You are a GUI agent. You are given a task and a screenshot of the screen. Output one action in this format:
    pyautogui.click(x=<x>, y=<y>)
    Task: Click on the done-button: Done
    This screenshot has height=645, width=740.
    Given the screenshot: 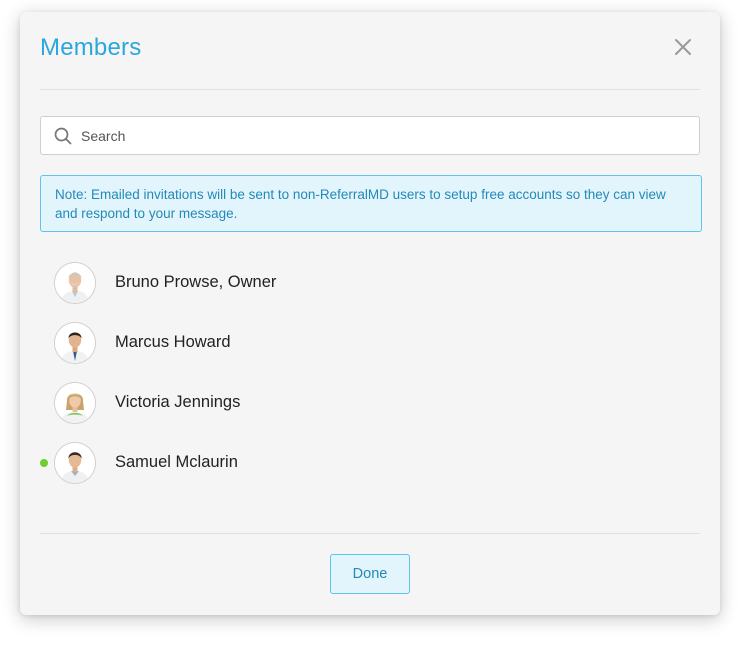 What is the action you would take?
    pyautogui.click(x=370, y=574)
    